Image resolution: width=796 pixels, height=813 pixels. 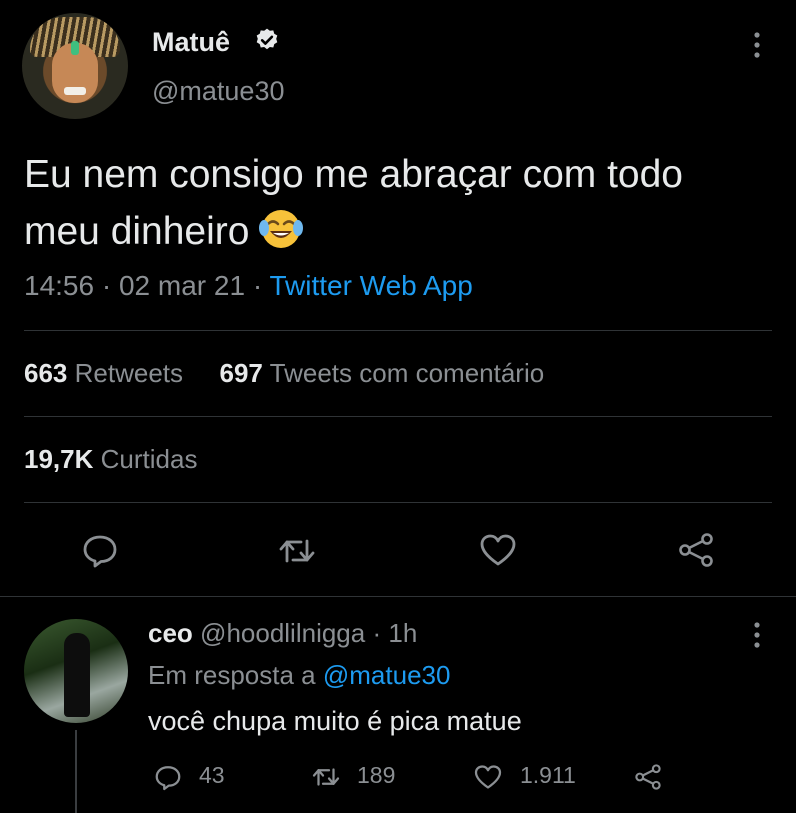 I want to click on reply-header: ceo @hoodlilnigga · 1h, so click(x=282, y=633).